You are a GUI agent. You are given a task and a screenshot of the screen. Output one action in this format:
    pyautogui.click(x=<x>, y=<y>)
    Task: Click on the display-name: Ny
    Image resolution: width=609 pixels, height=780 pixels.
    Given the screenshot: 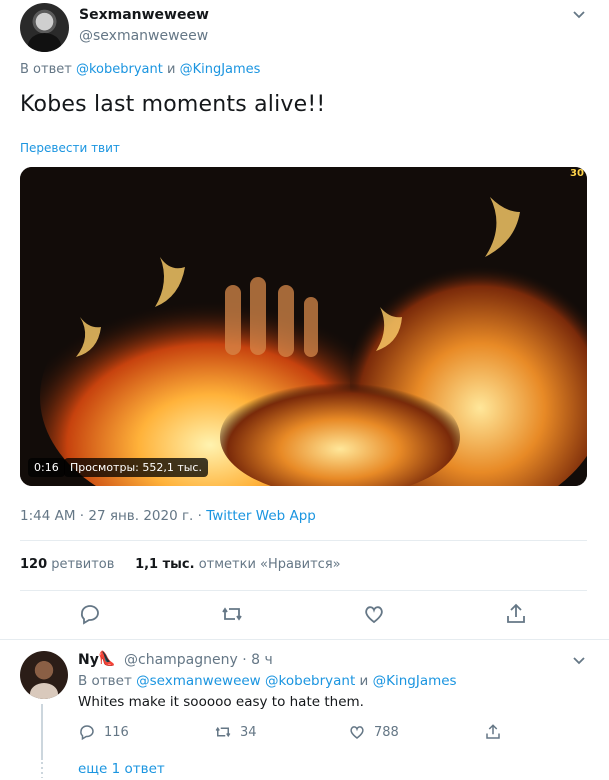 What is the action you would take?
    pyautogui.click(x=88, y=660)
    